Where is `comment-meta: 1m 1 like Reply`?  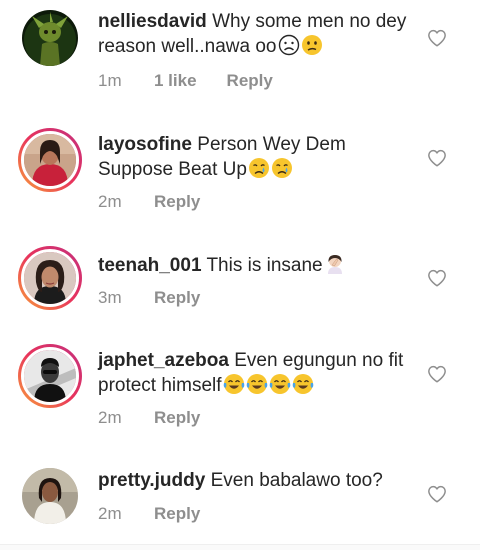 comment-meta: 1m 1 like Reply is located at coordinates (185, 81).